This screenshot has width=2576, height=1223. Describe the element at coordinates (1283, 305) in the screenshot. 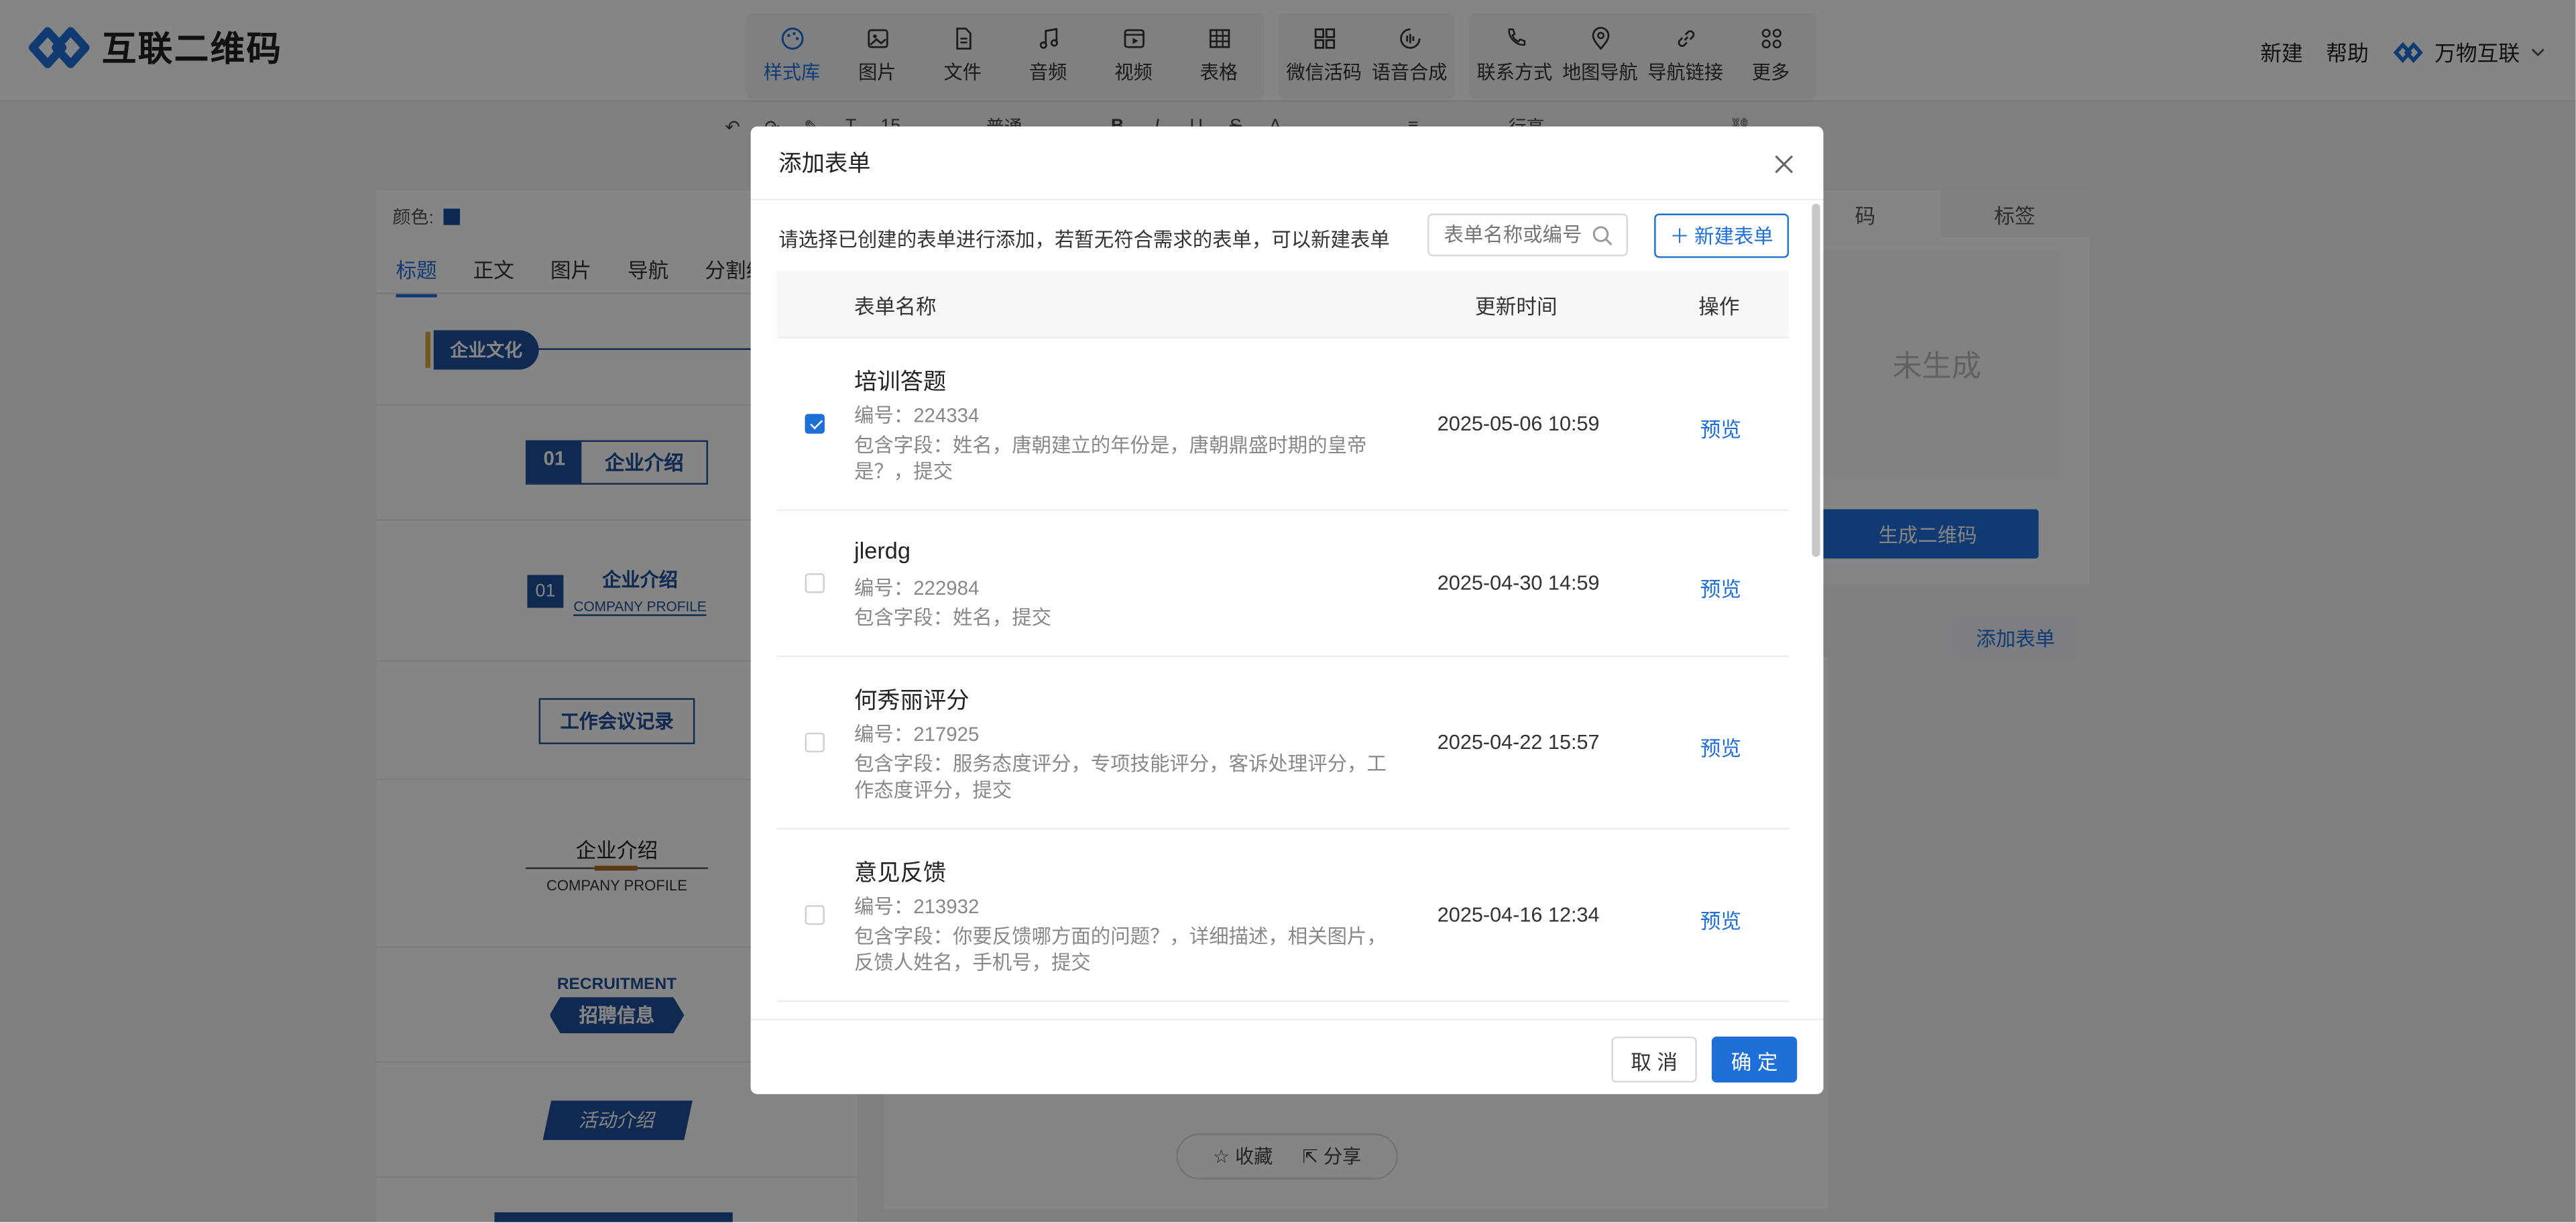

I see `table-header: 表单名称 更新时间 操作` at that location.